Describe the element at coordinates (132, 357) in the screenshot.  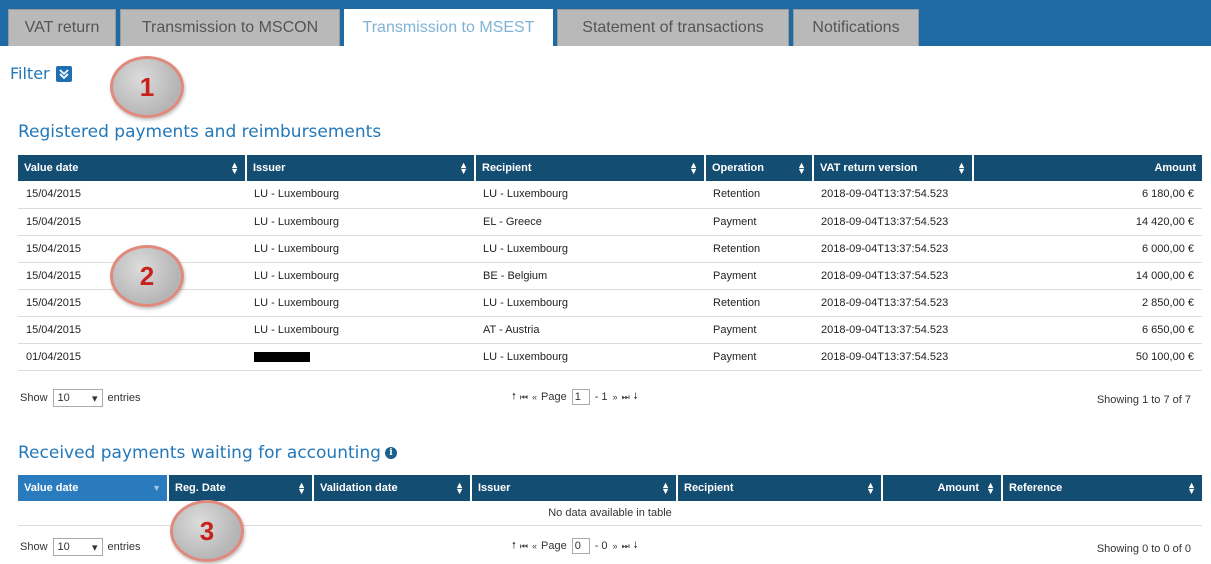
I see `cell-value-date: 01/04/2015` at that location.